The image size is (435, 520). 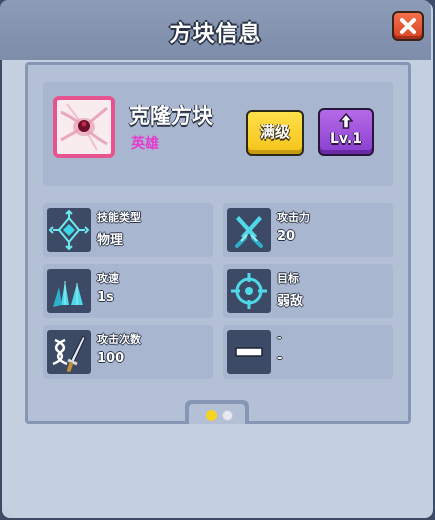 I want to click on level-up-button: Lv.1, so click(x=346, y=132).